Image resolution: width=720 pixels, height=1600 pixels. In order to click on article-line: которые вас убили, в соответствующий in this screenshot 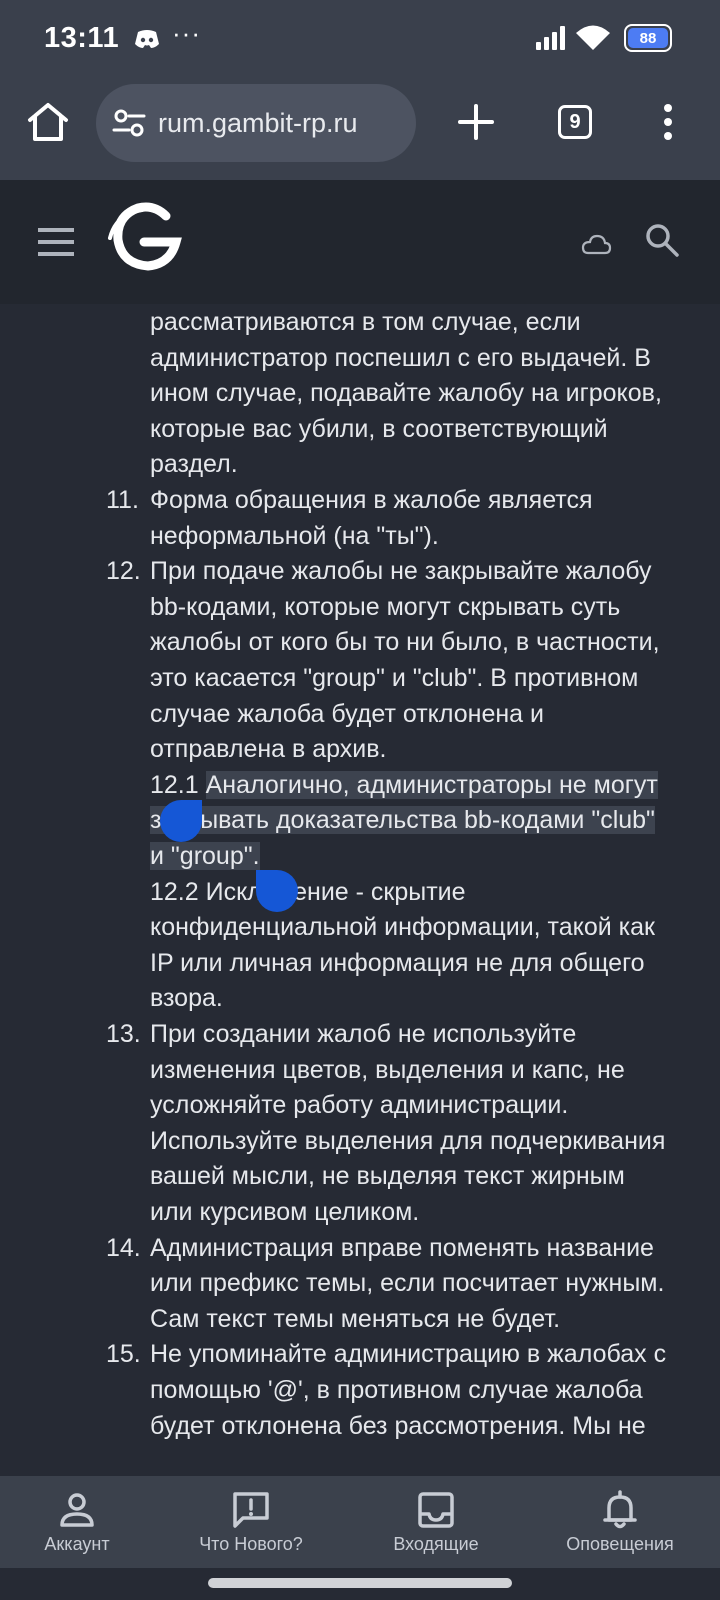, I will do `click(379, 429)`.